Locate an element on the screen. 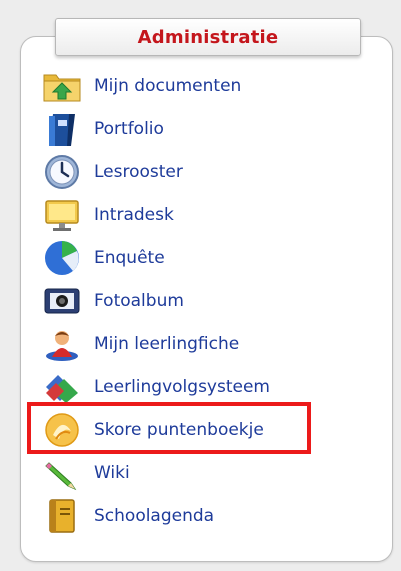  pie-chart-icon is located at coordinates (62, 258).